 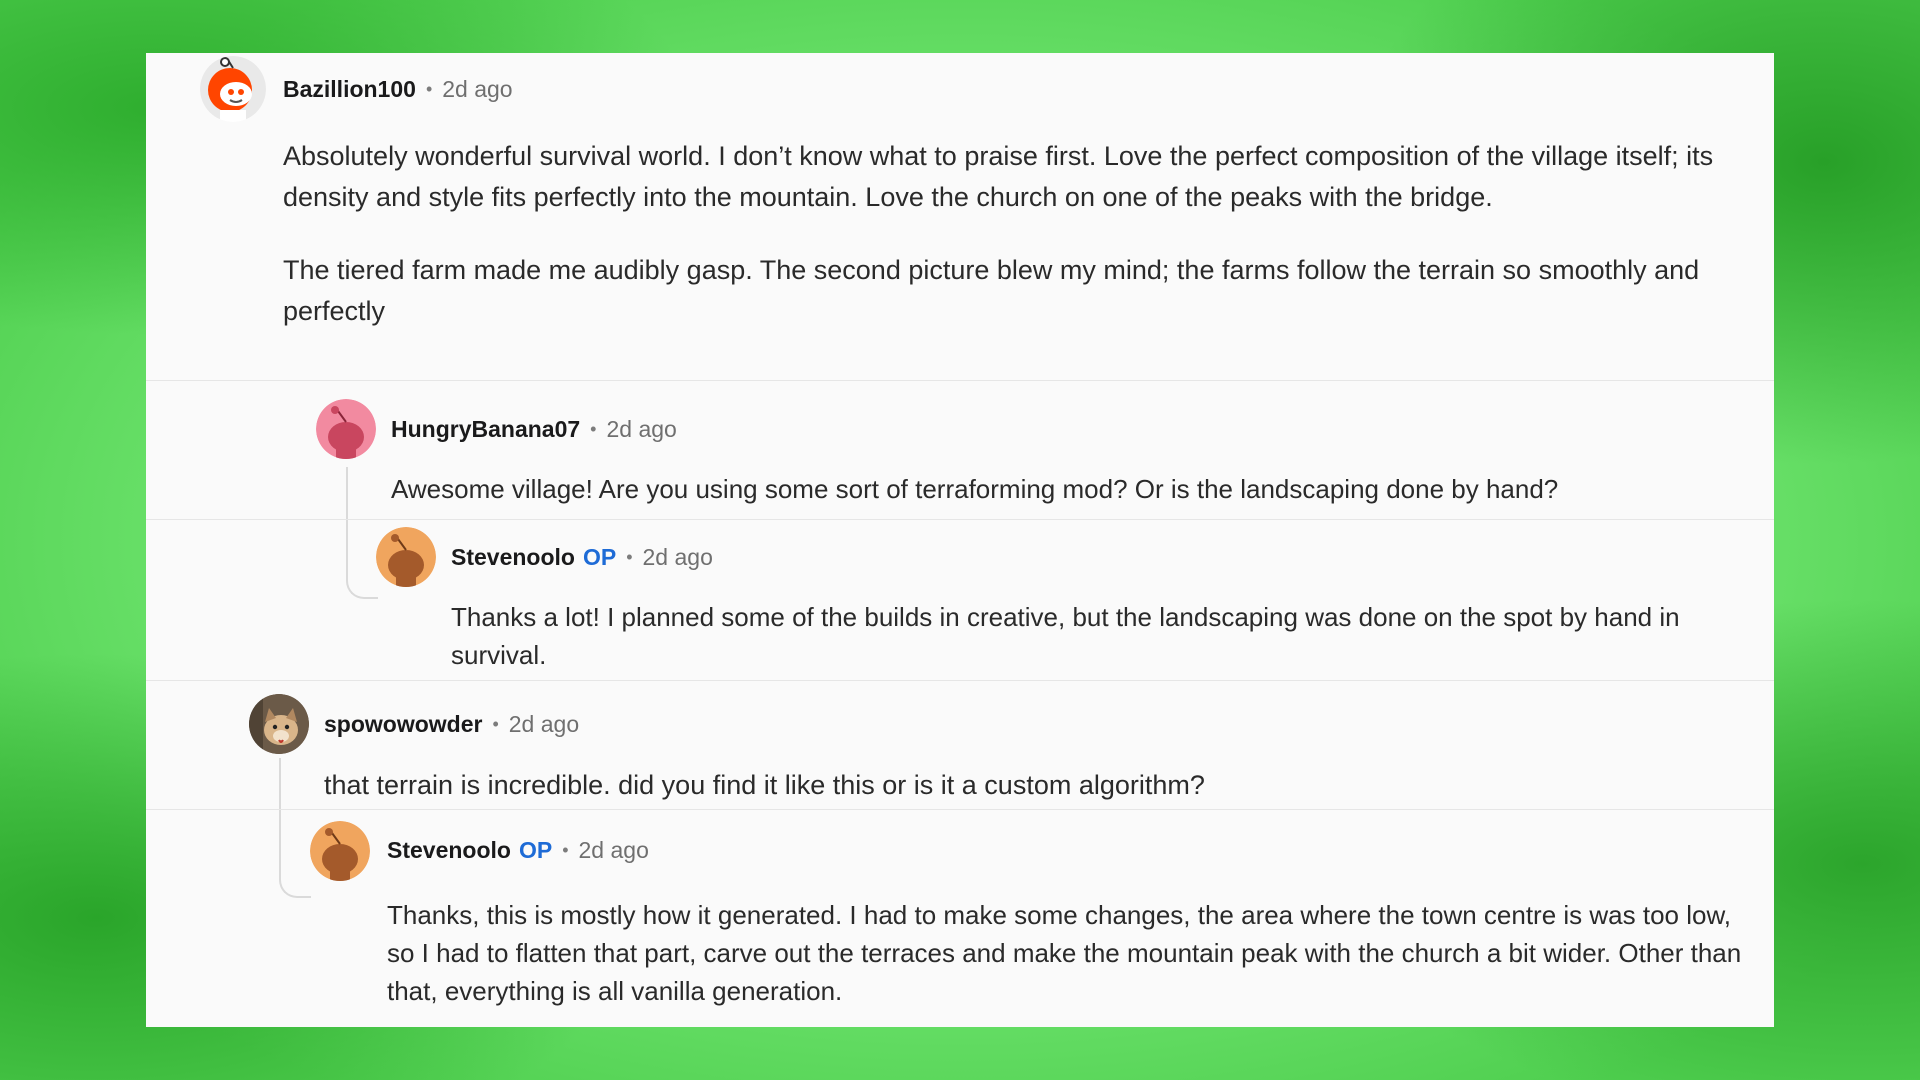 I want to click on username: HungryBanana07, so click(x=485, y=429).